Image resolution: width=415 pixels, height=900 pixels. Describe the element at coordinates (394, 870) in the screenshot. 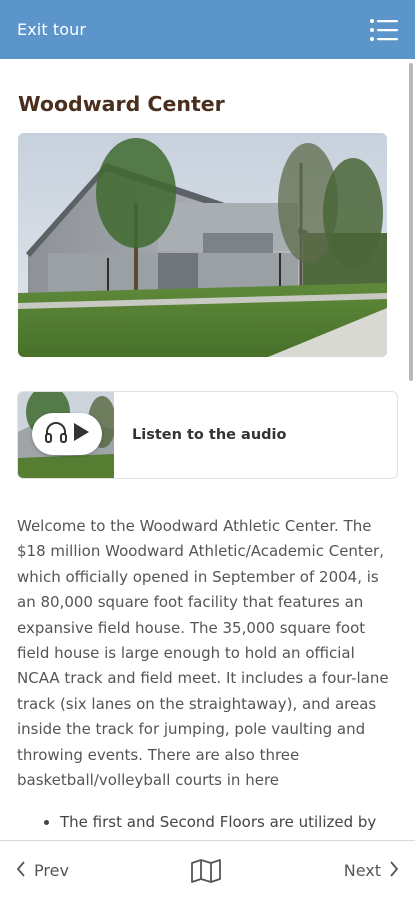

I see `chevron-right-icon` at that location.